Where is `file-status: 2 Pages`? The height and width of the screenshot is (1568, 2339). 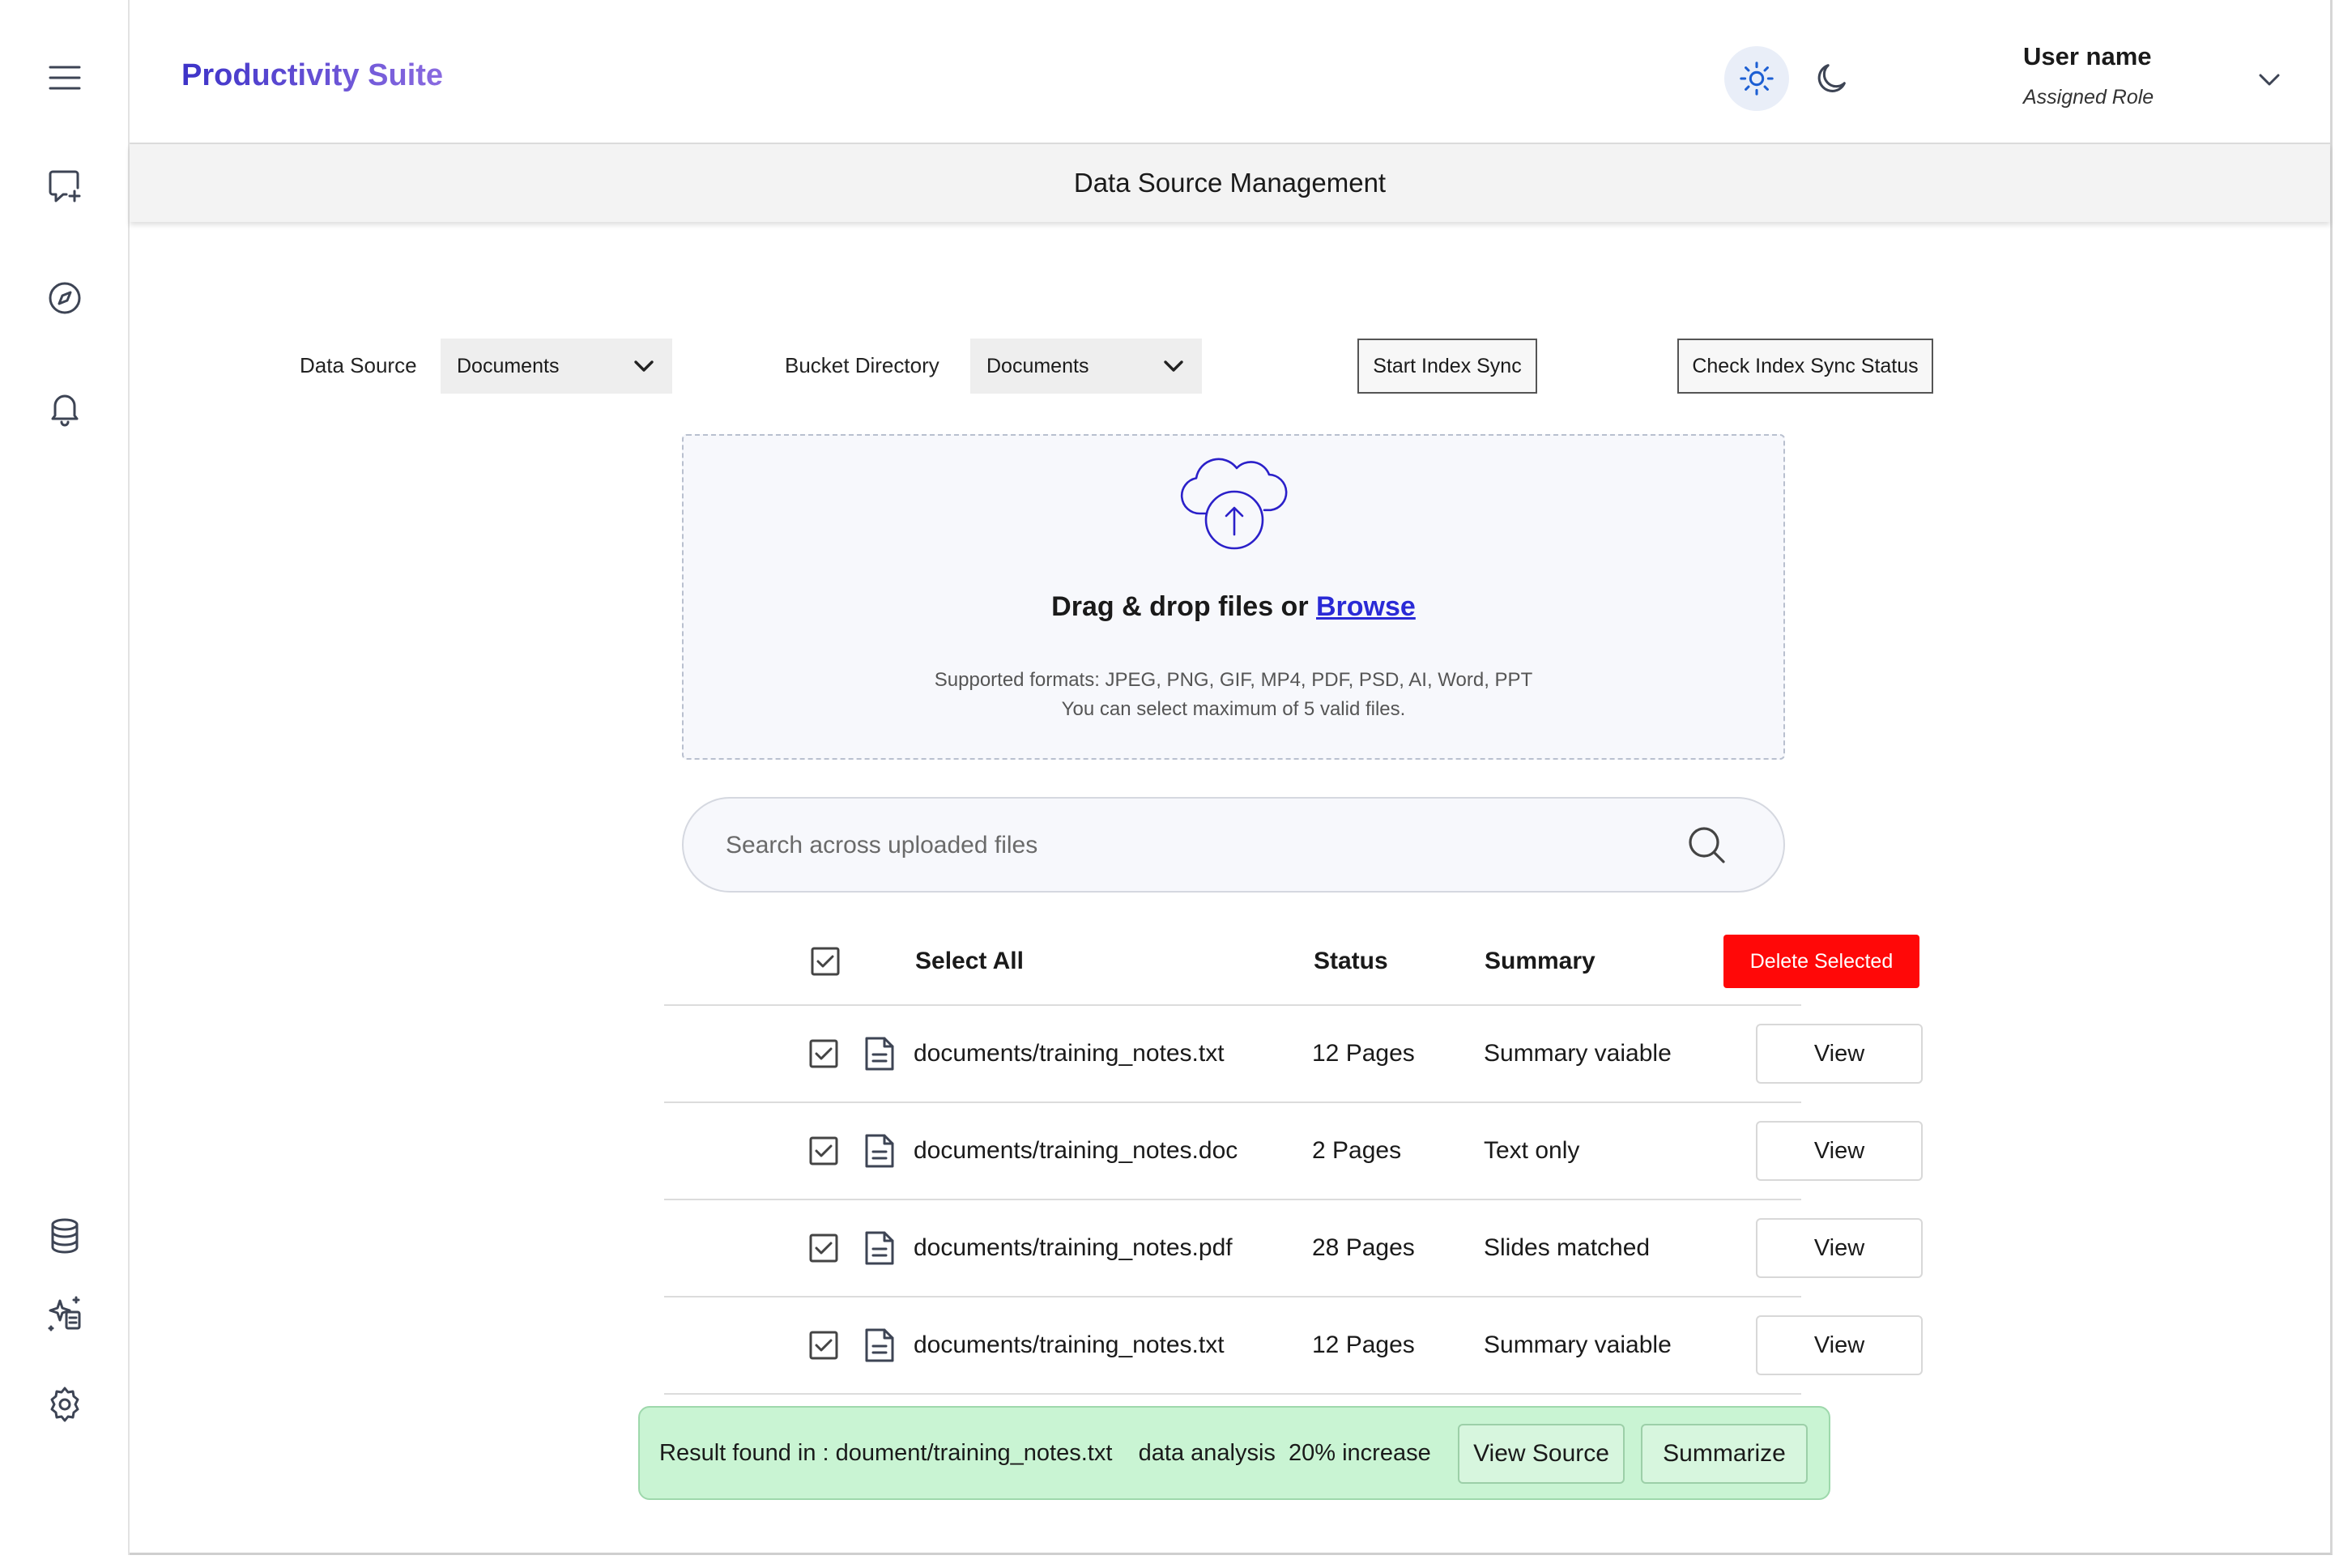
file-status: 2 Pages is located at coordinates (1357, 1150).